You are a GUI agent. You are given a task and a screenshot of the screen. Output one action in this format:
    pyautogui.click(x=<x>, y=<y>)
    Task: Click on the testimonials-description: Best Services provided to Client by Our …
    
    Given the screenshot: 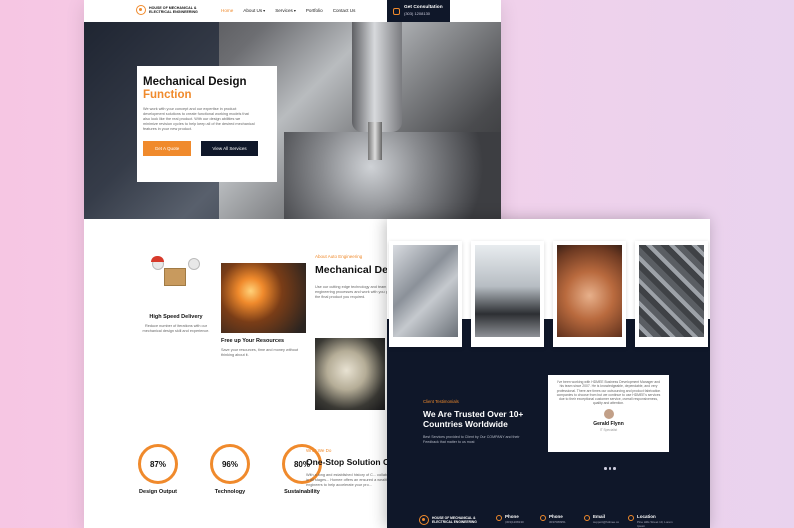 What is the action you would take?
    pyautogui.click(x=471, y=439)
    